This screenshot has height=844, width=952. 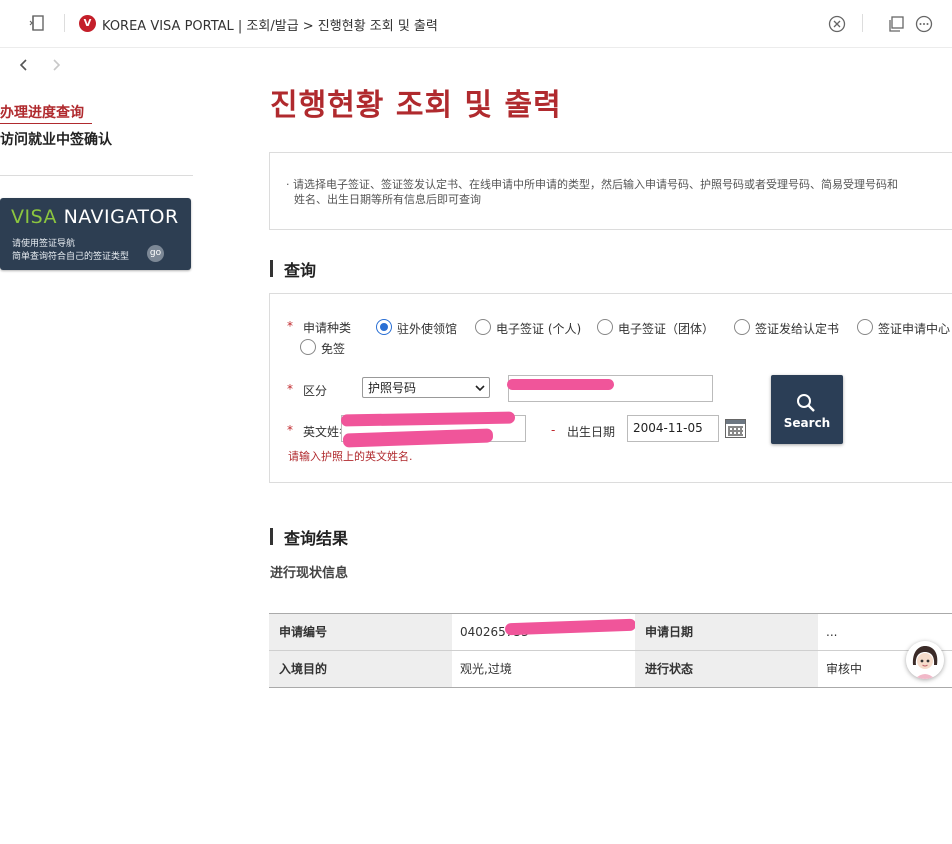 What do you see at coordinates (924, 26) in the screenshot?
I see `more-icon` at bounding box center [924, 26].